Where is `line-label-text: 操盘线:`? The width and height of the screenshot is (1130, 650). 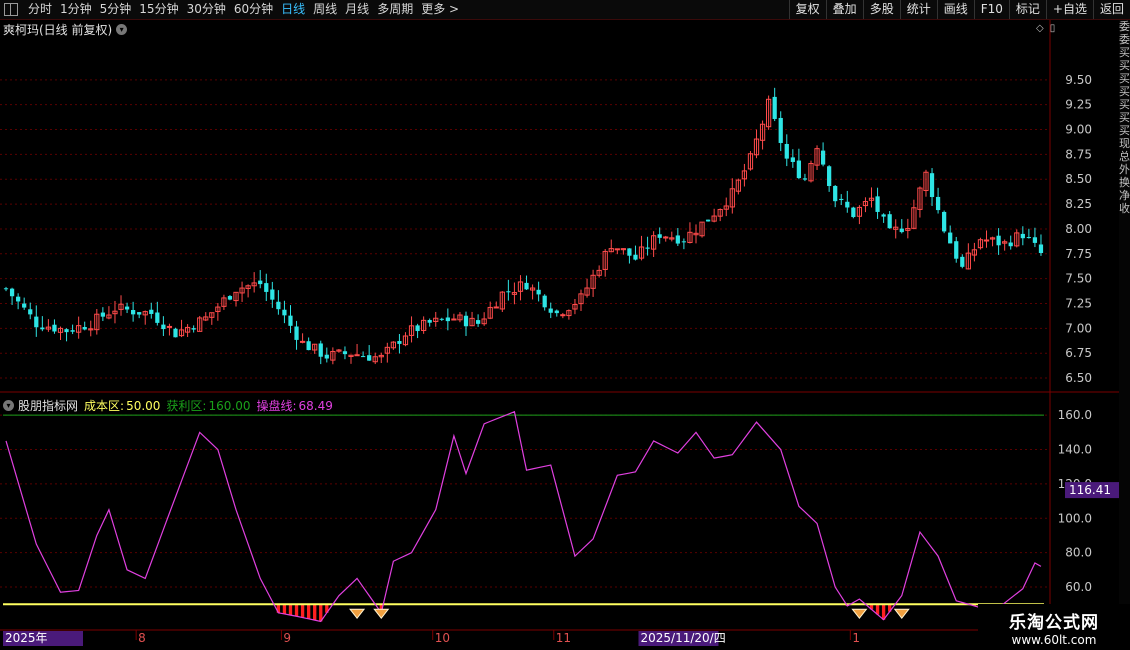 line-label-text: 操盘线: is located at coordinates (276, 405).